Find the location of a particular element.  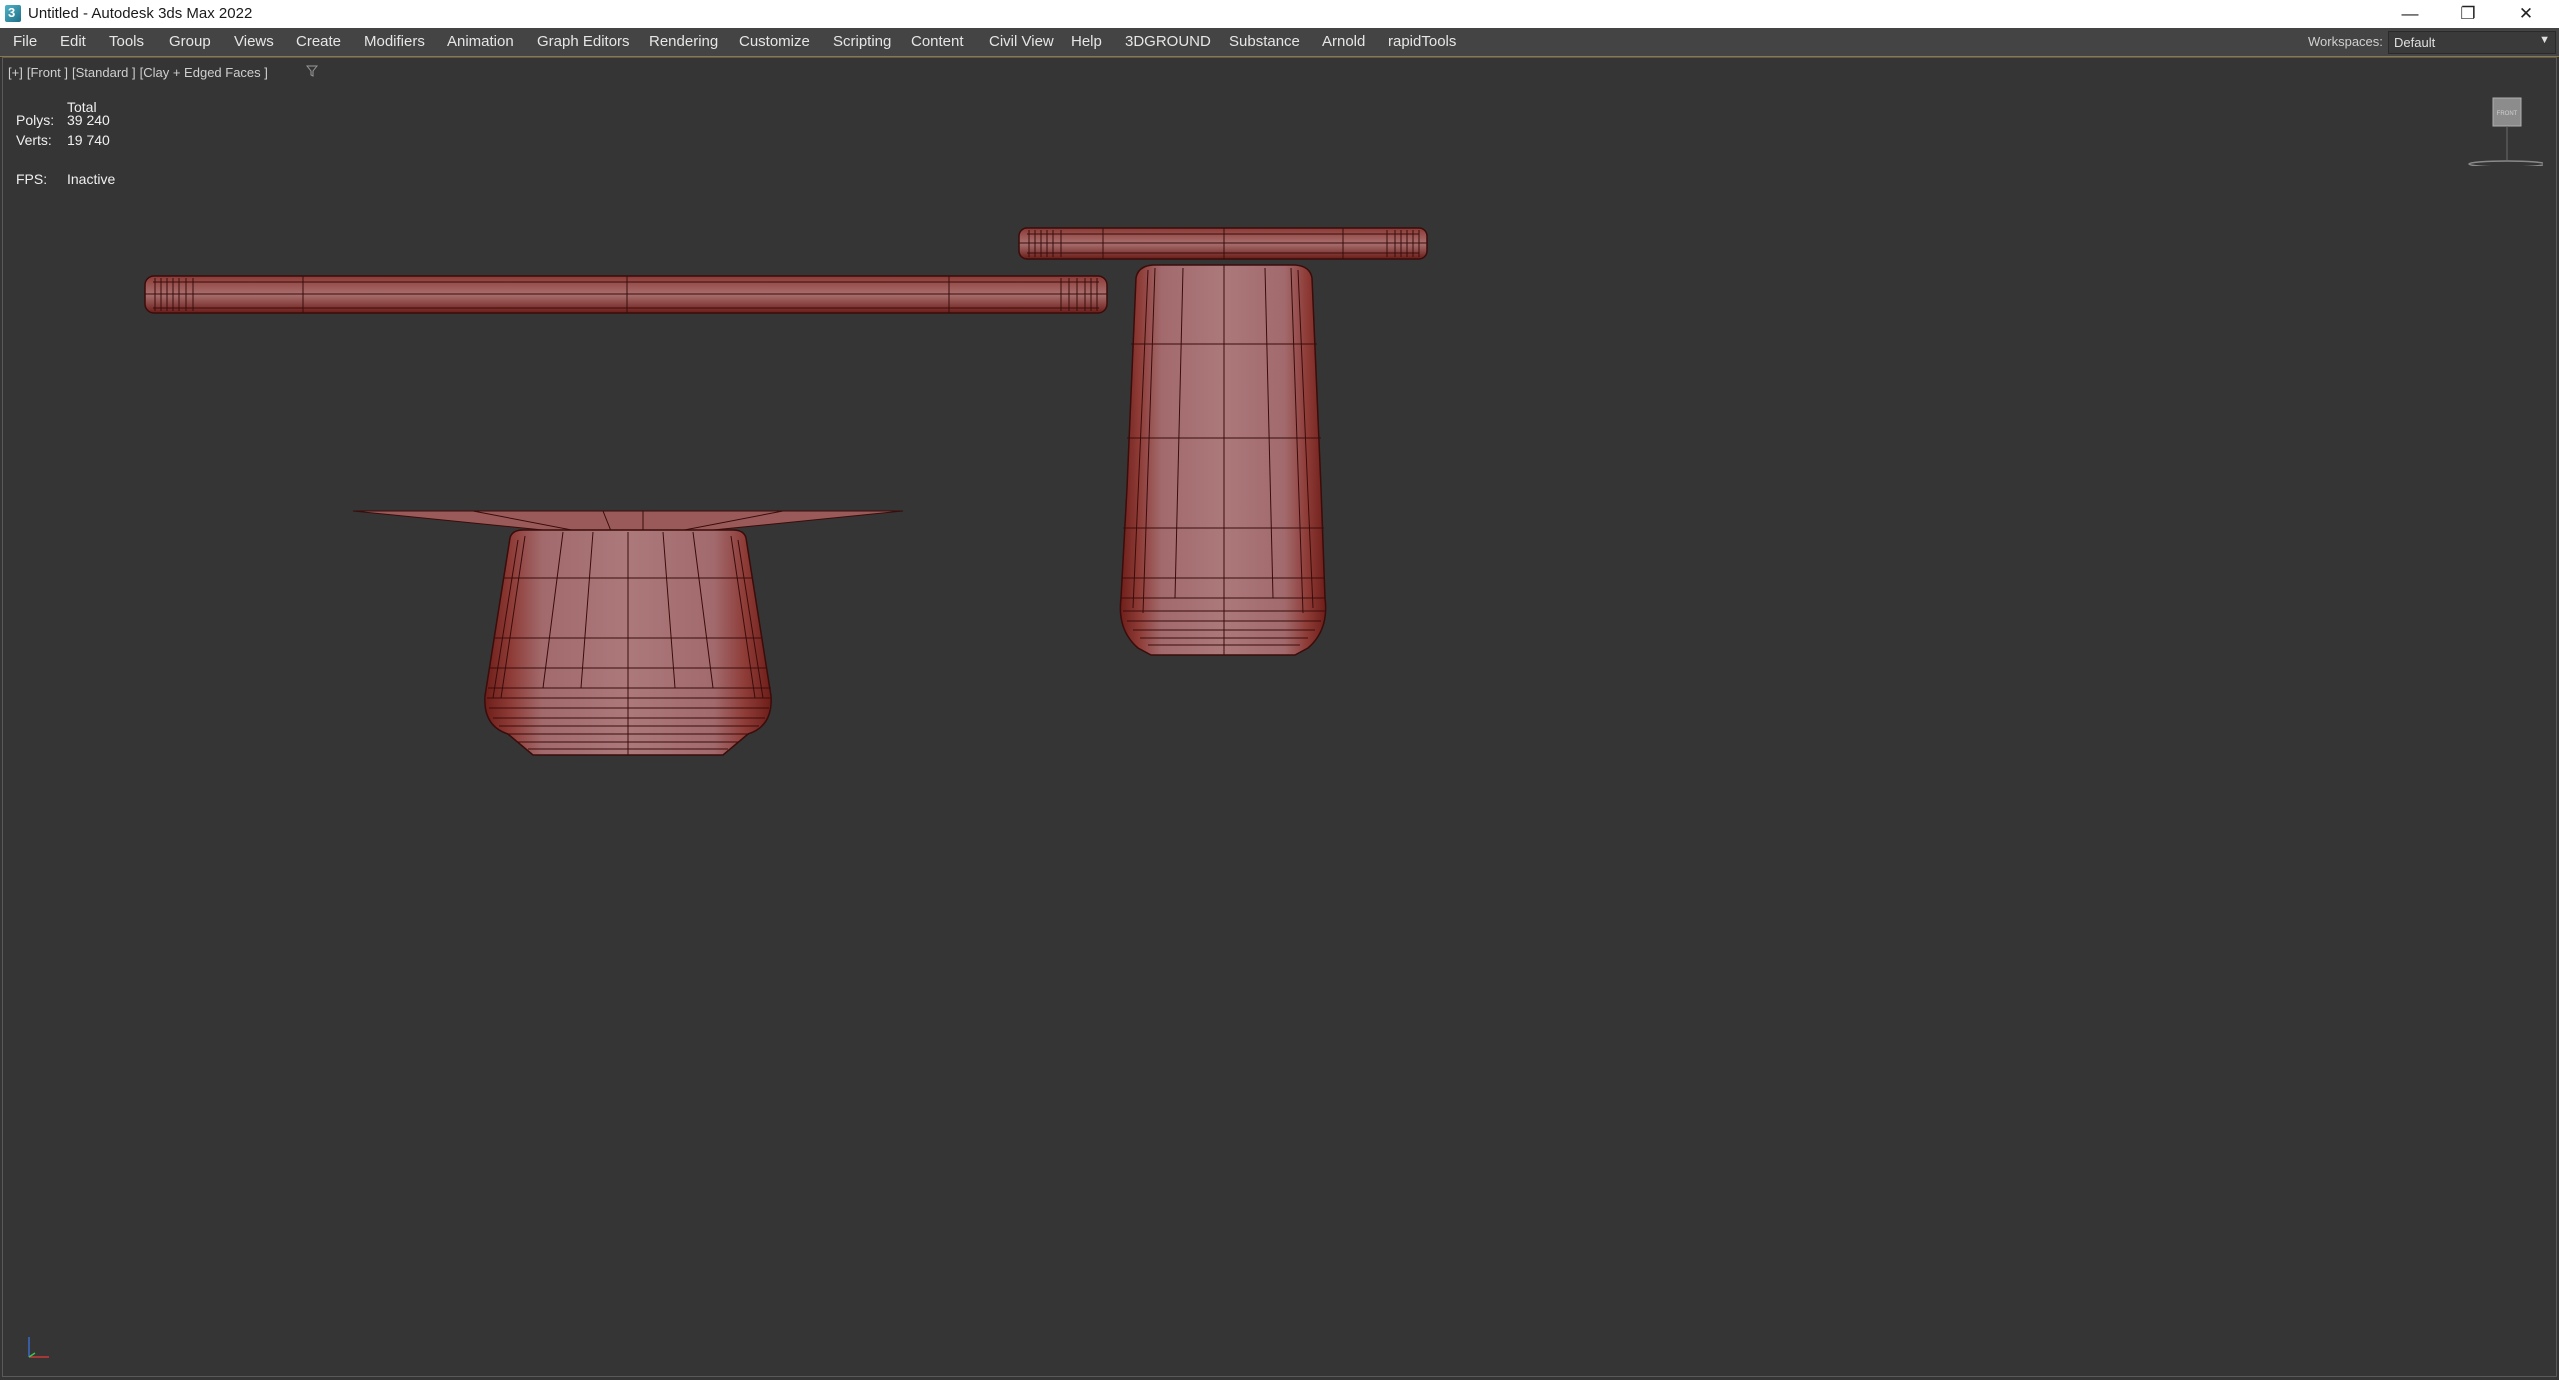

menu-rendering: Rendering is located at coordinates (683, 41).